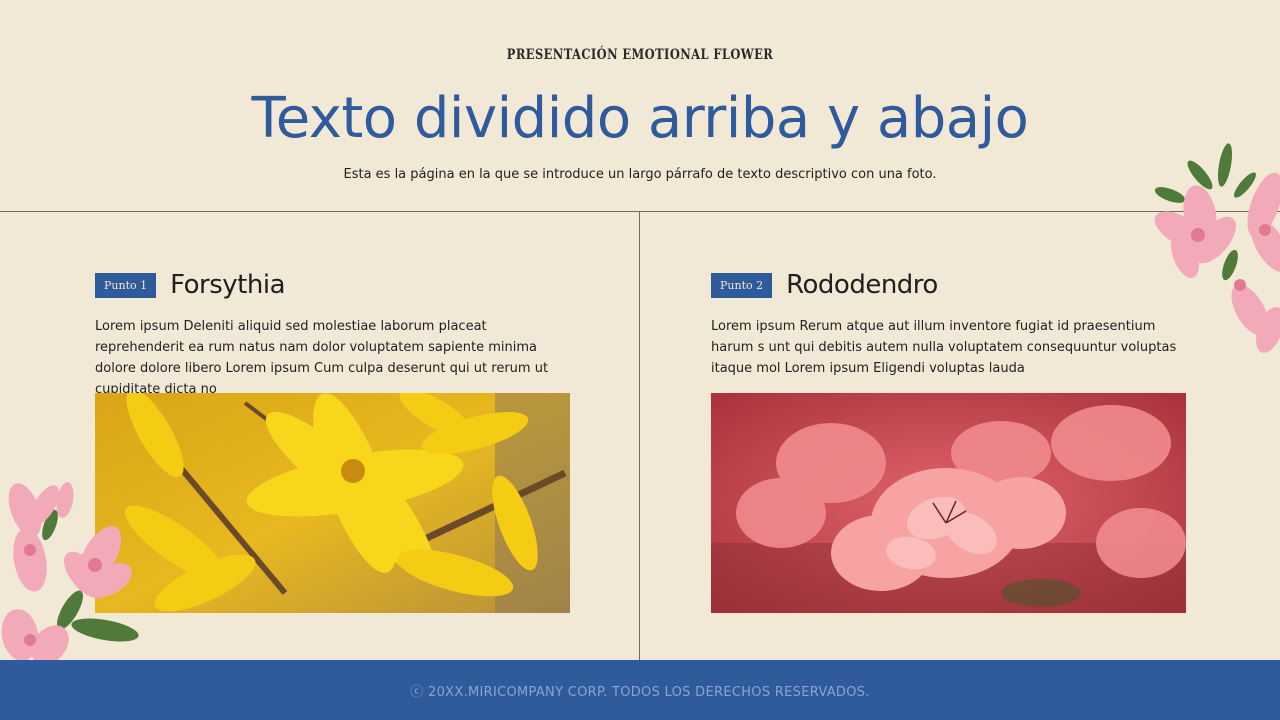 This screenshot has width=1280, height=720. I want to click on presentation-kicker: PRESENTACIÓN EMOTIONAL FLOWER, so click(640, 55).